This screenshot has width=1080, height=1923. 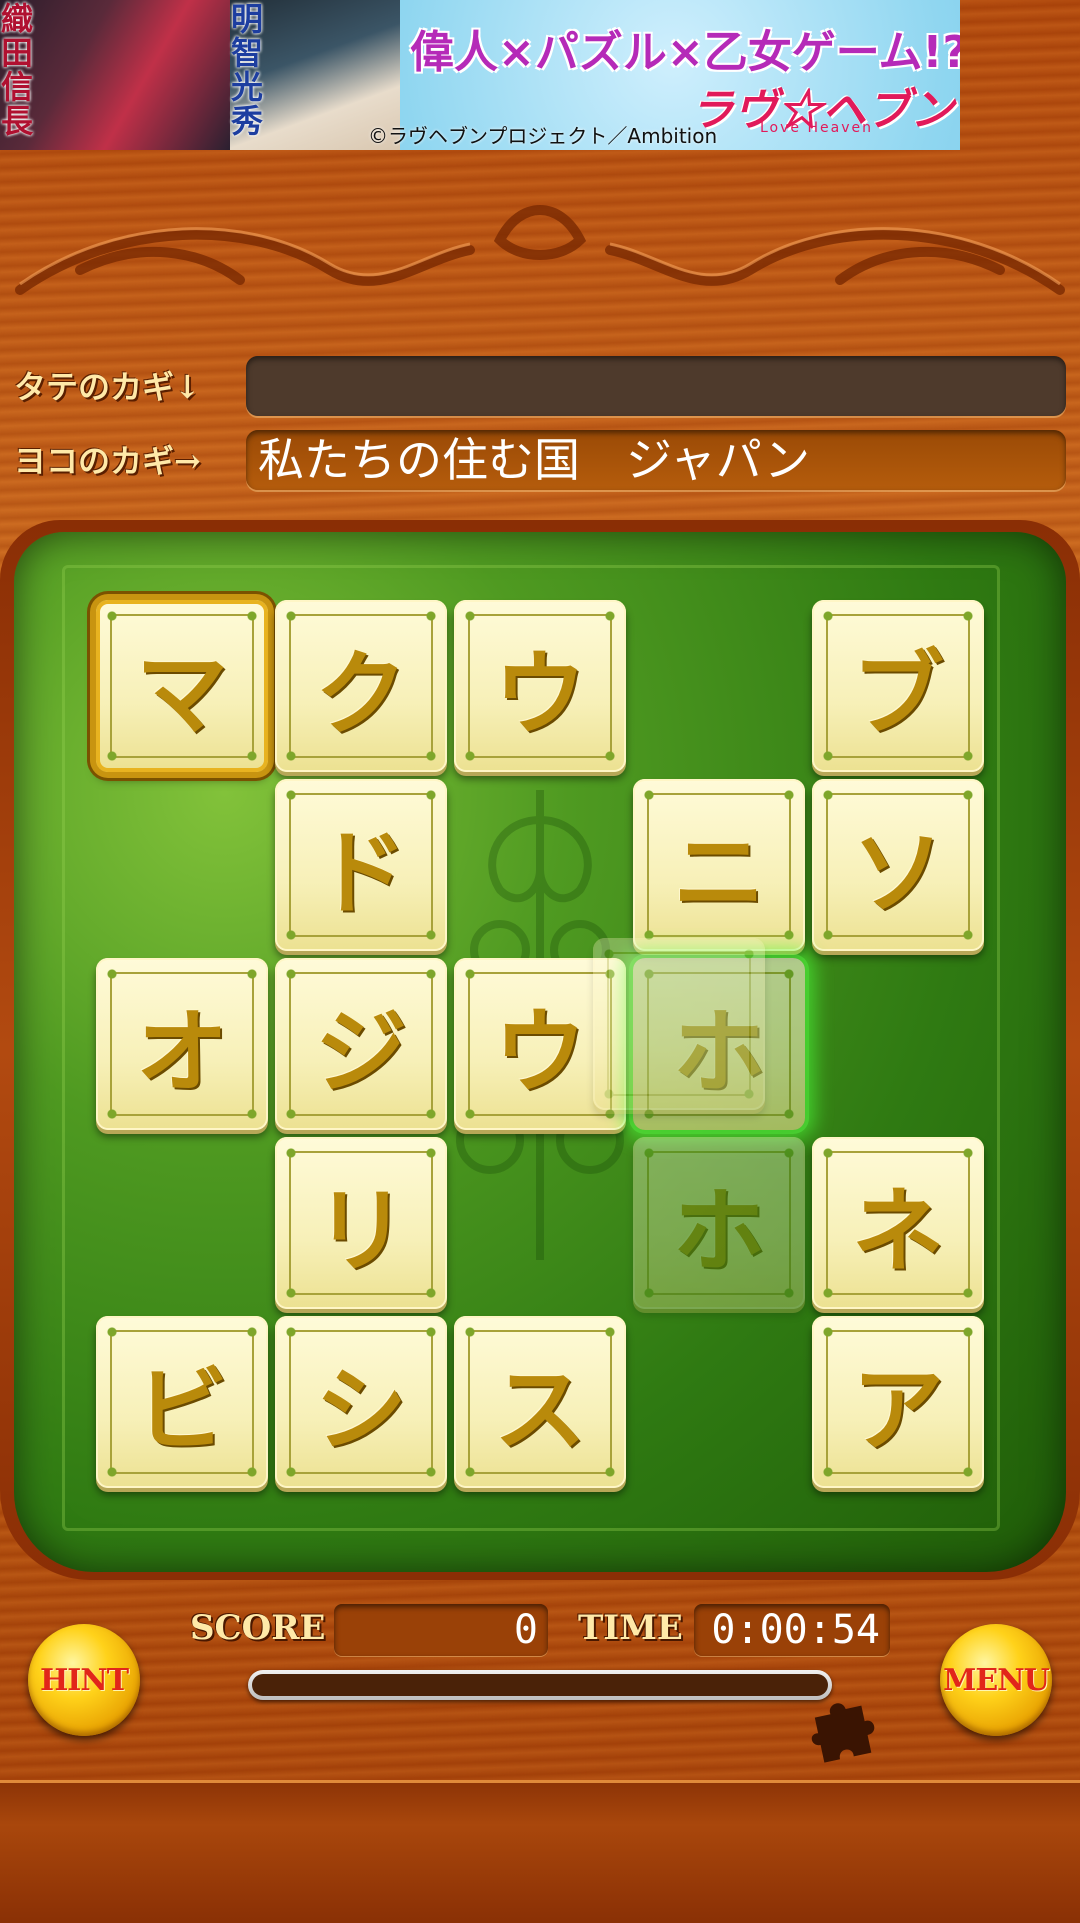 I want to click on puzzle-piece-icon, so click(x=843, y=1733).